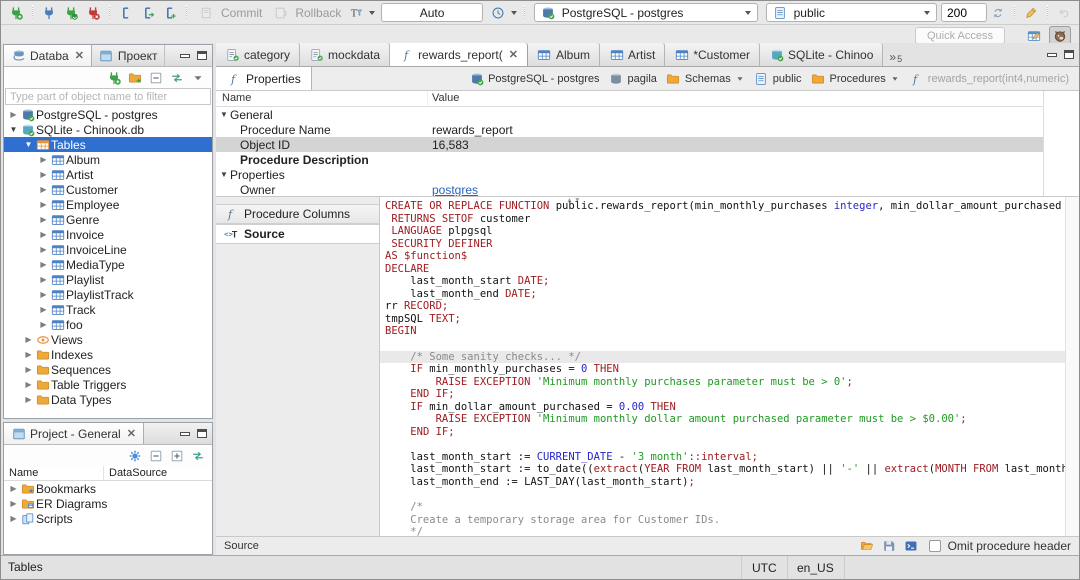 This screenshot has width=1080, height=580. I want to click on recent-sql-editor-icon, so click(148, 13).